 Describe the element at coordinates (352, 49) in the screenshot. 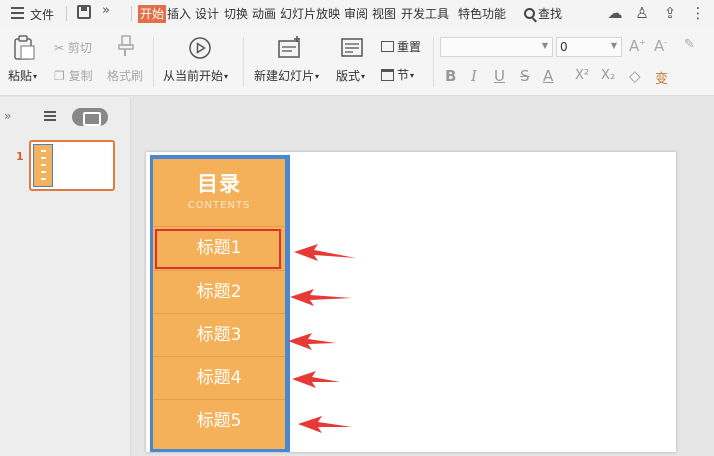

I see `layout-icon` at that location.